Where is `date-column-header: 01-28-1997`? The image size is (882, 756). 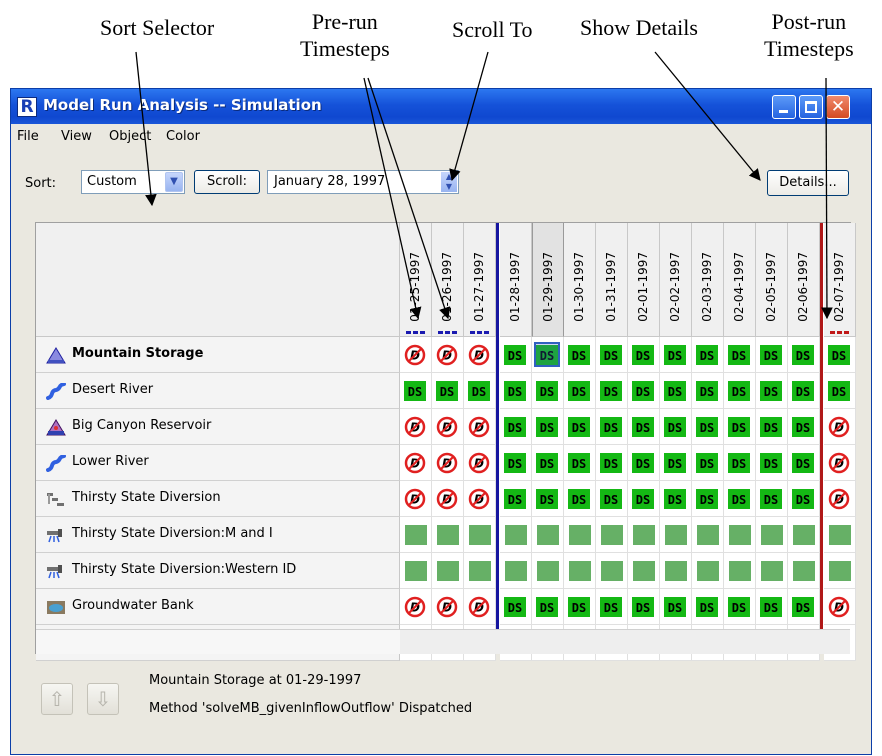
date-column-header: 01-28-1997 is located at coordinates (516, 280).